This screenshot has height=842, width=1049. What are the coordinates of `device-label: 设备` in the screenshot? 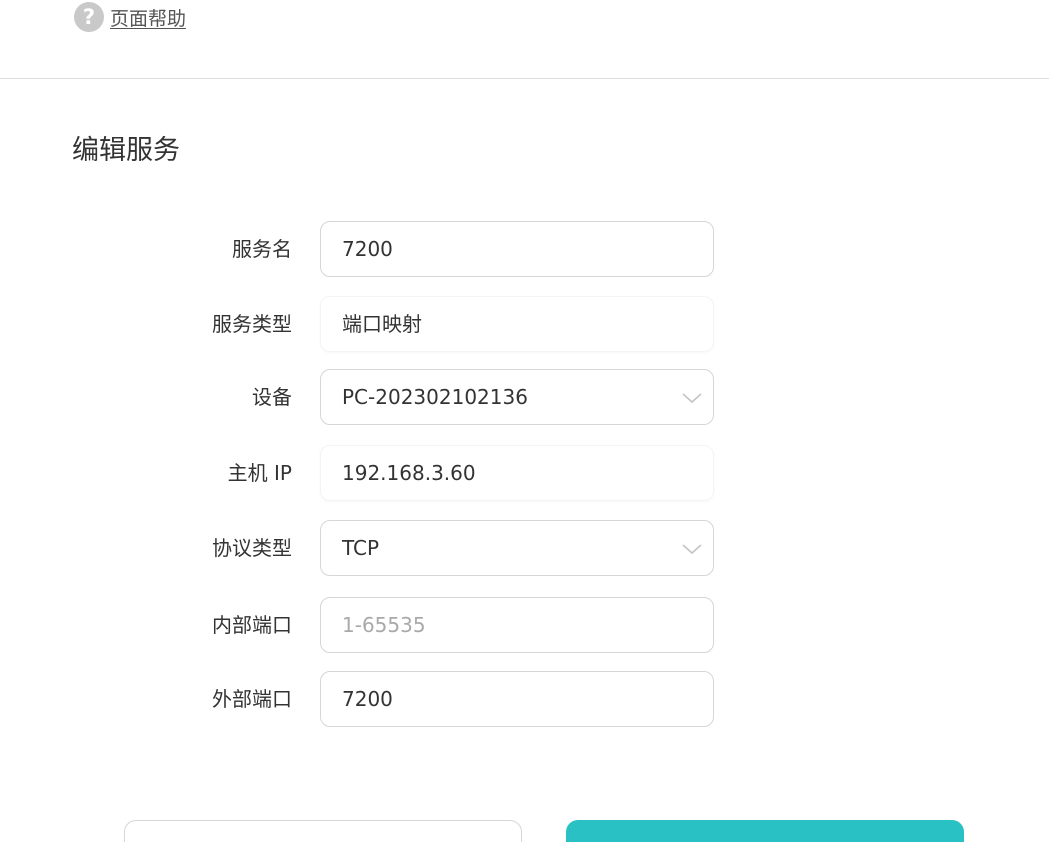 It's located at (272, 397).